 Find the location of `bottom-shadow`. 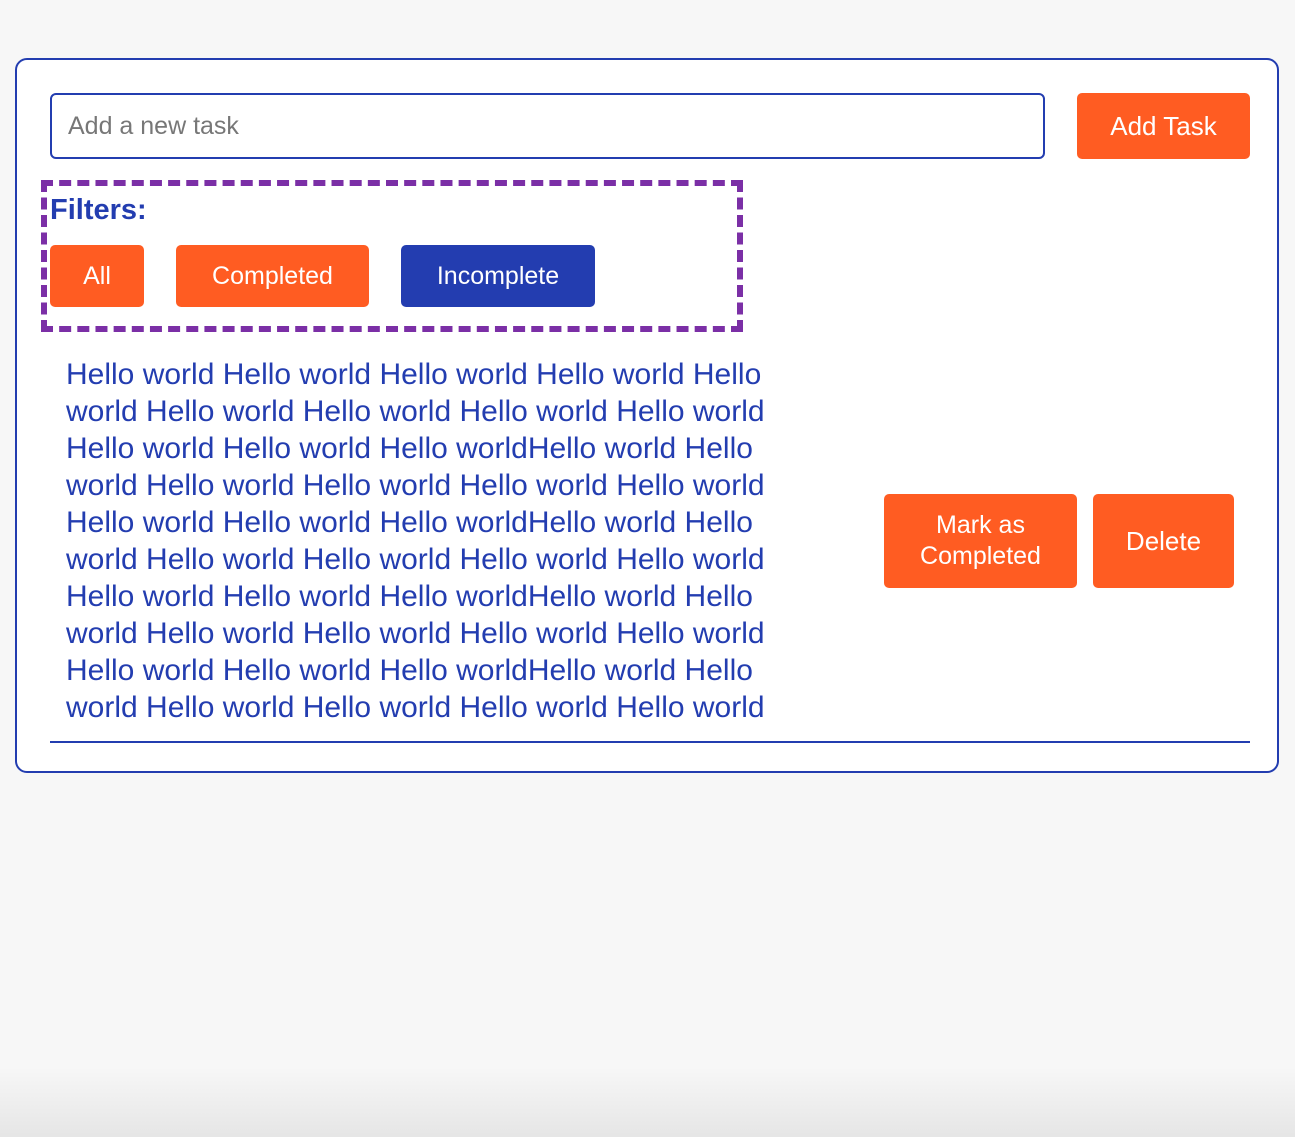

bottom-shadow is located at coordinates (647, 1102).